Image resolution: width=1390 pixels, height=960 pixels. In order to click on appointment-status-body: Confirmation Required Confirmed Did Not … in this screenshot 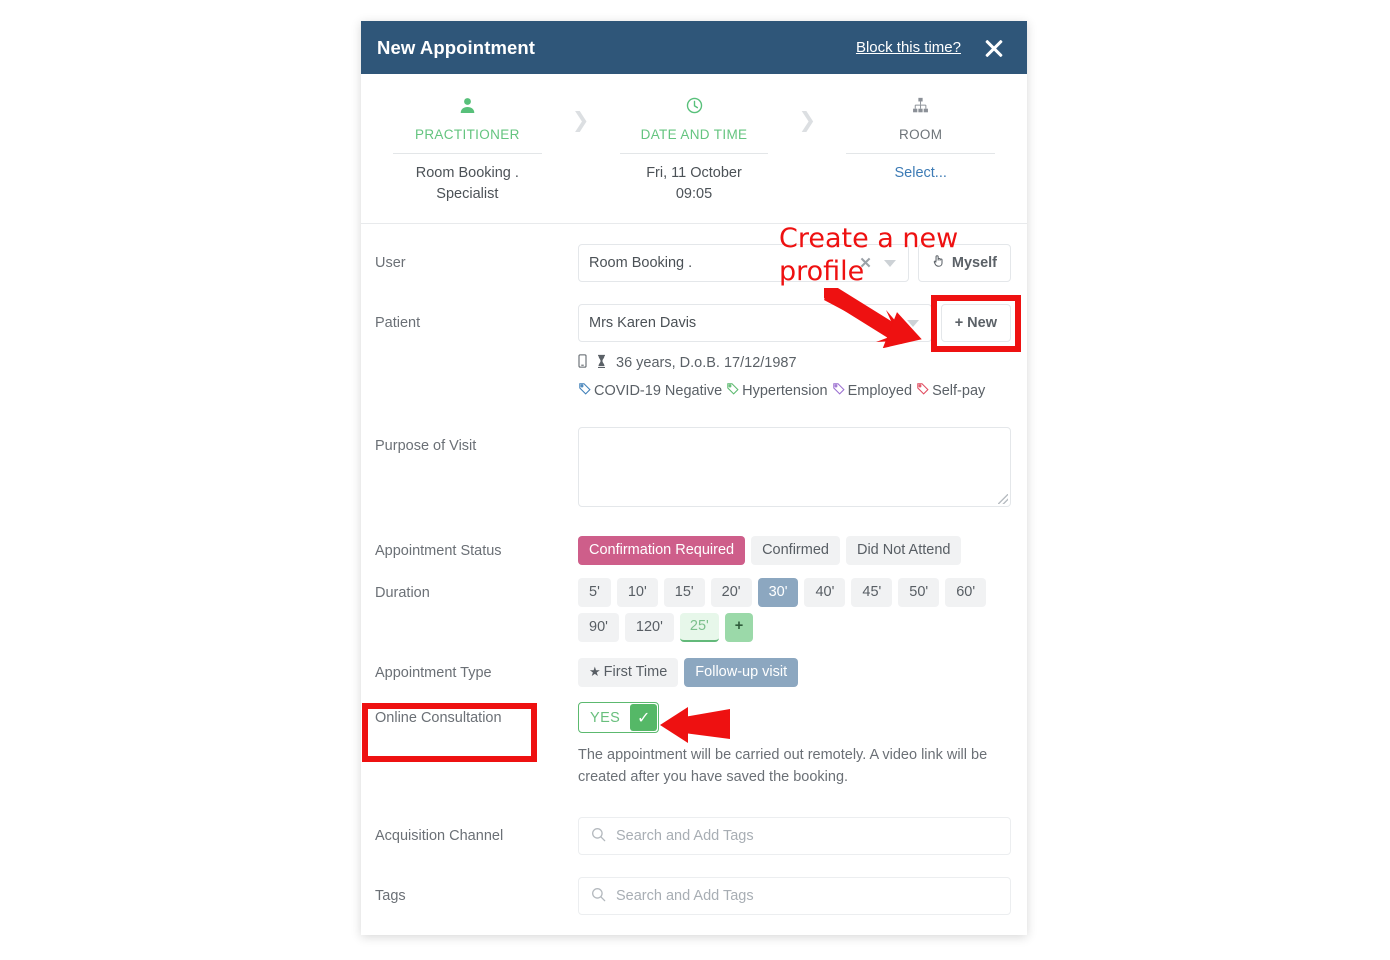, I will do `click(794, 548)`.